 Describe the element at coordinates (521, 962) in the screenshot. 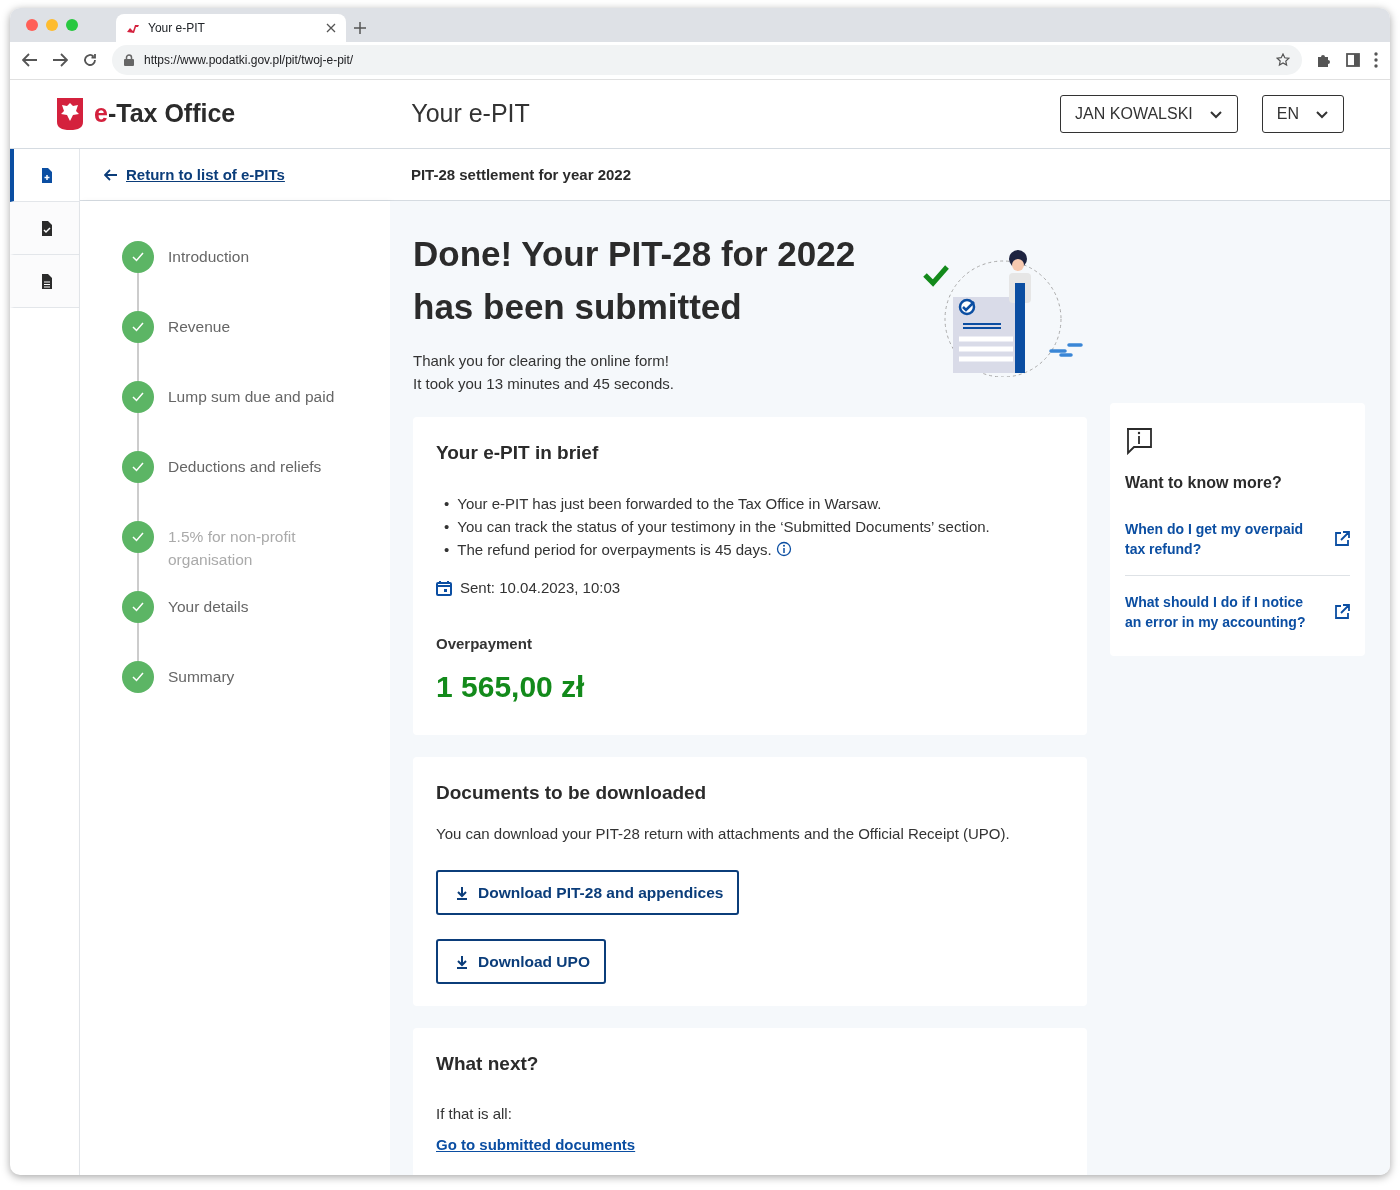

I see `download-button: Download UPO` at that location.